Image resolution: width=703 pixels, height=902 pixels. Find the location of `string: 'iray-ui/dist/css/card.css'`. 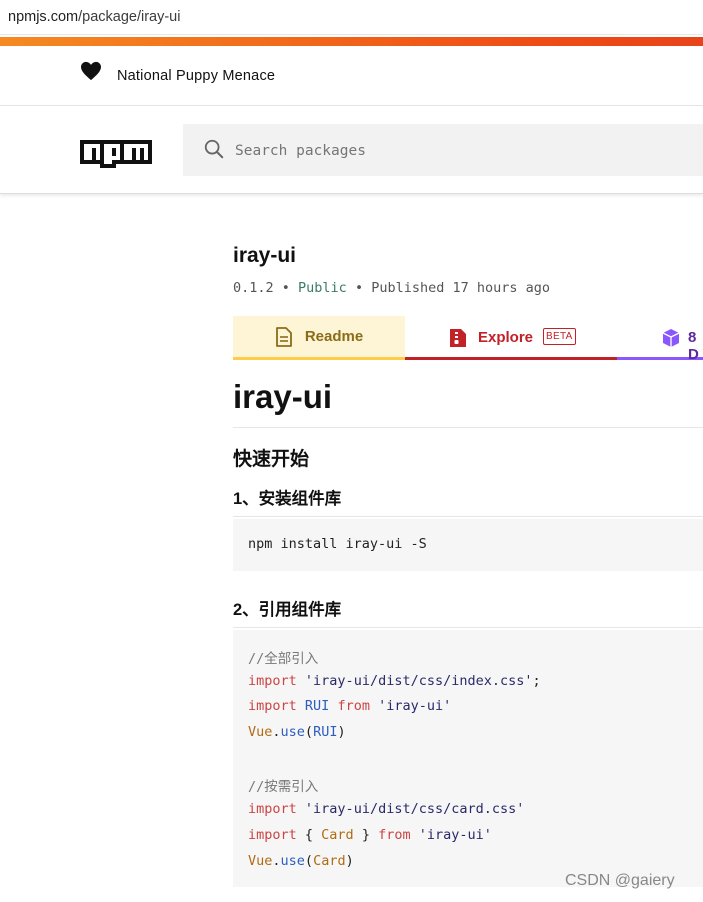

string: 'iray-ui/dist/css/card.css' is located at coordinates (414, 809).